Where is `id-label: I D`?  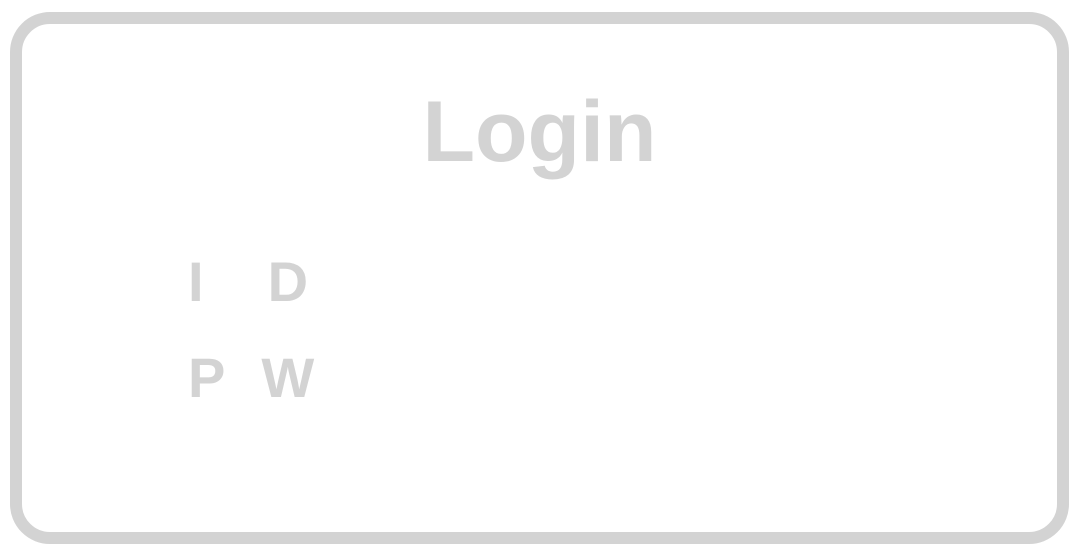 id-label: I D is located at coordinates (248, 282).